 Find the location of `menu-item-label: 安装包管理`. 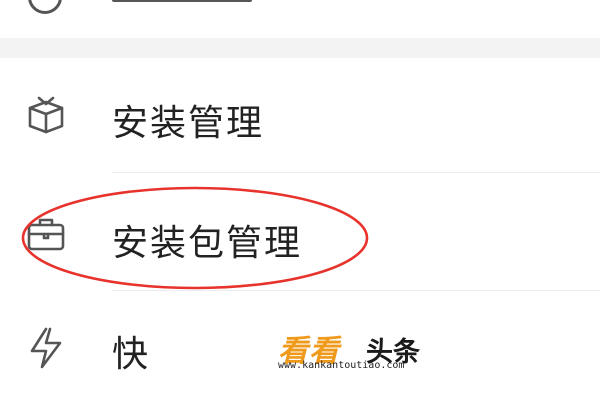

menu-item-label: 安装包管理 is located at coordinates (207, 243).